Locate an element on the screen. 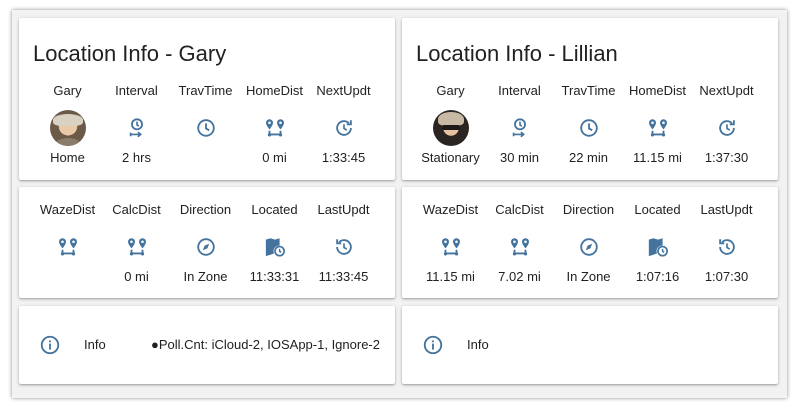  stat-value: 11:33:31 is located at coordinates (274, 276).